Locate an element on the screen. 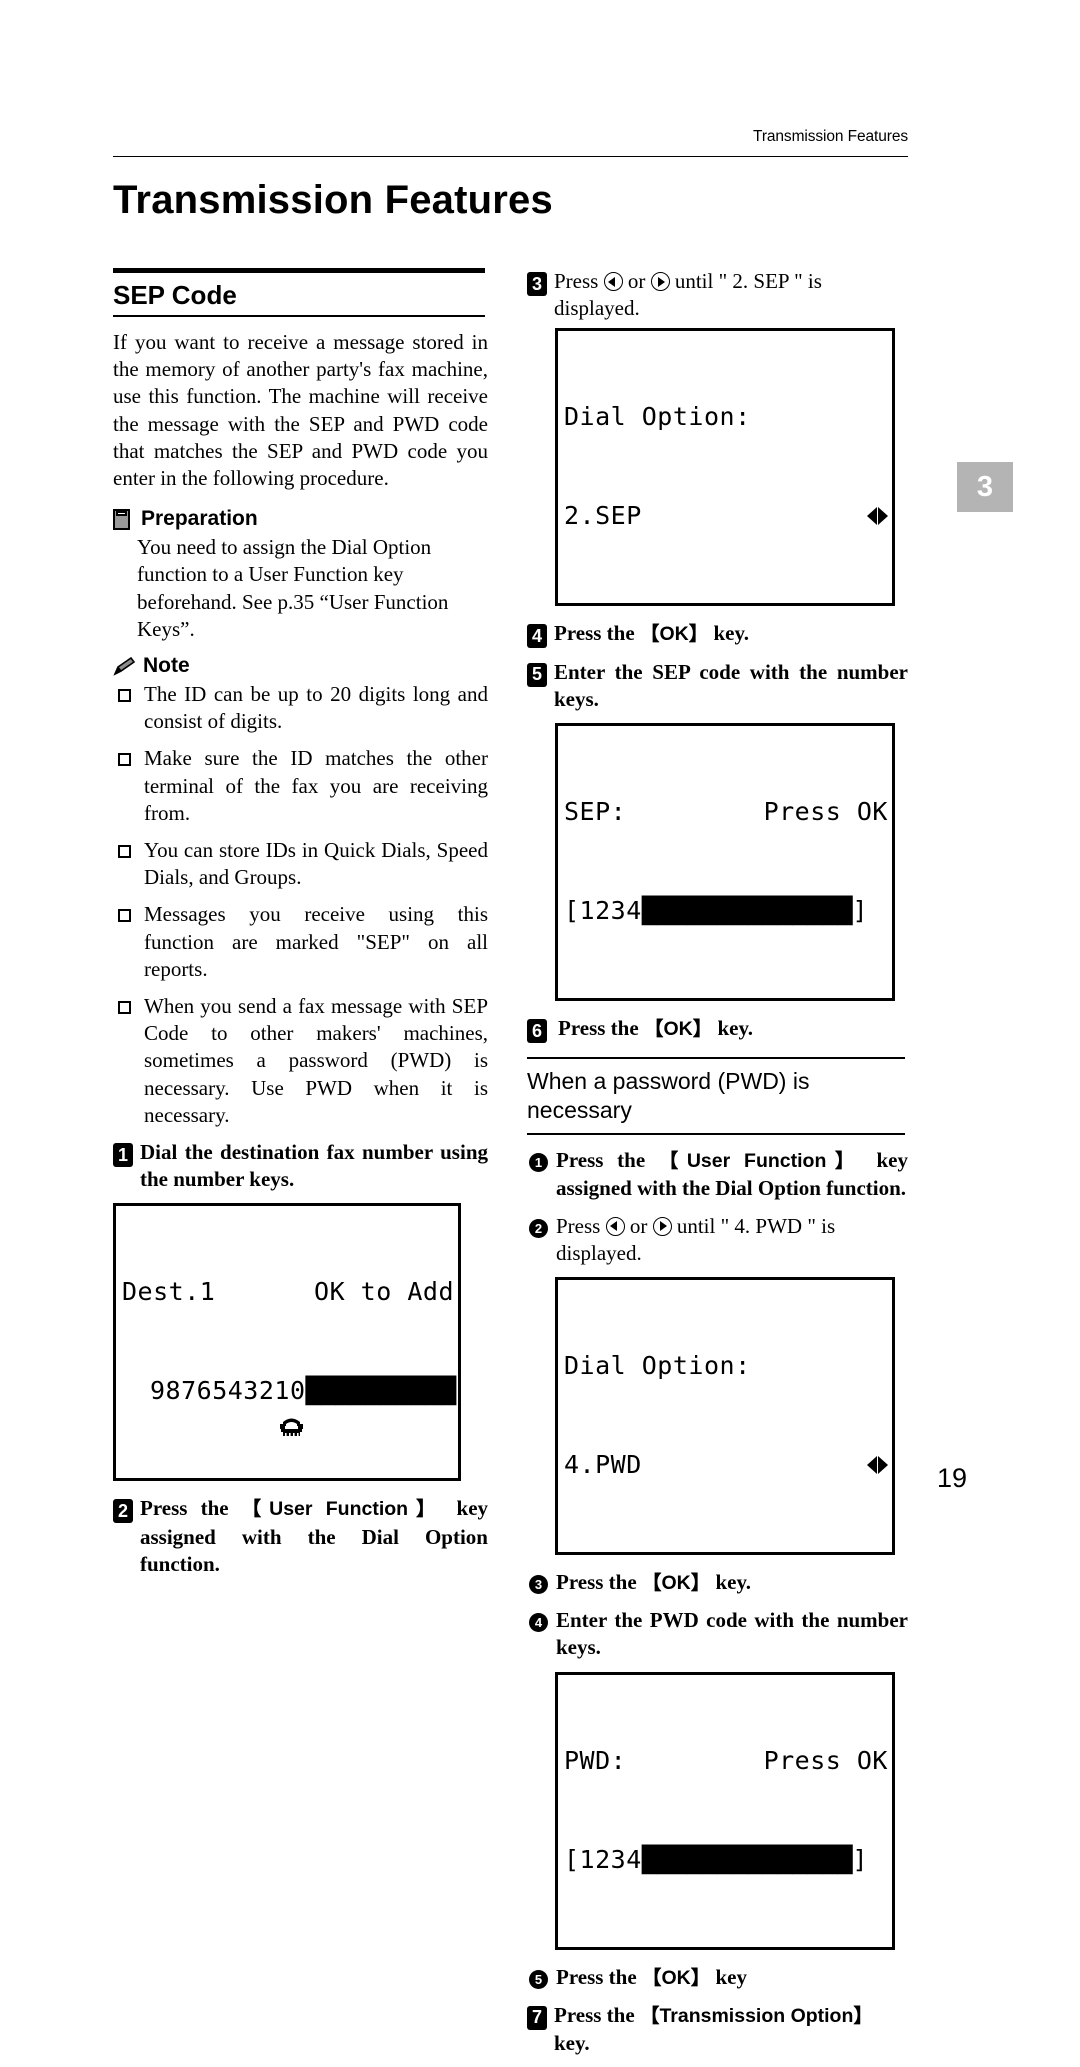 The height and width of the screenshot is (2067, 1080). lcd-dial-option-sep: Dial Option: 2.SEP is located at coordinates (725, 467).